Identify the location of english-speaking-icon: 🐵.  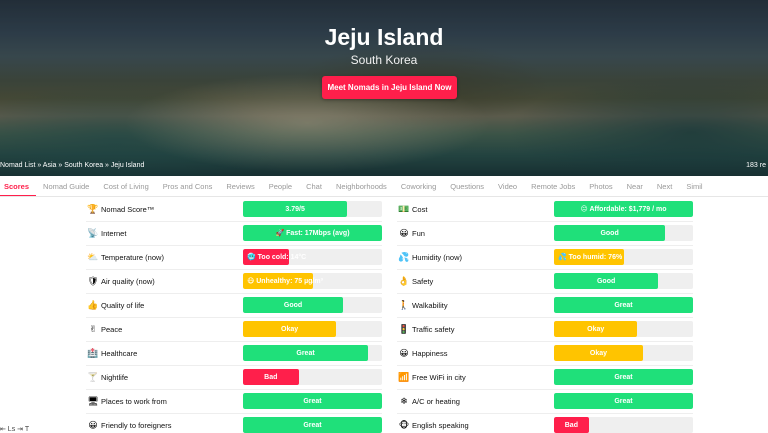
(404, 424).